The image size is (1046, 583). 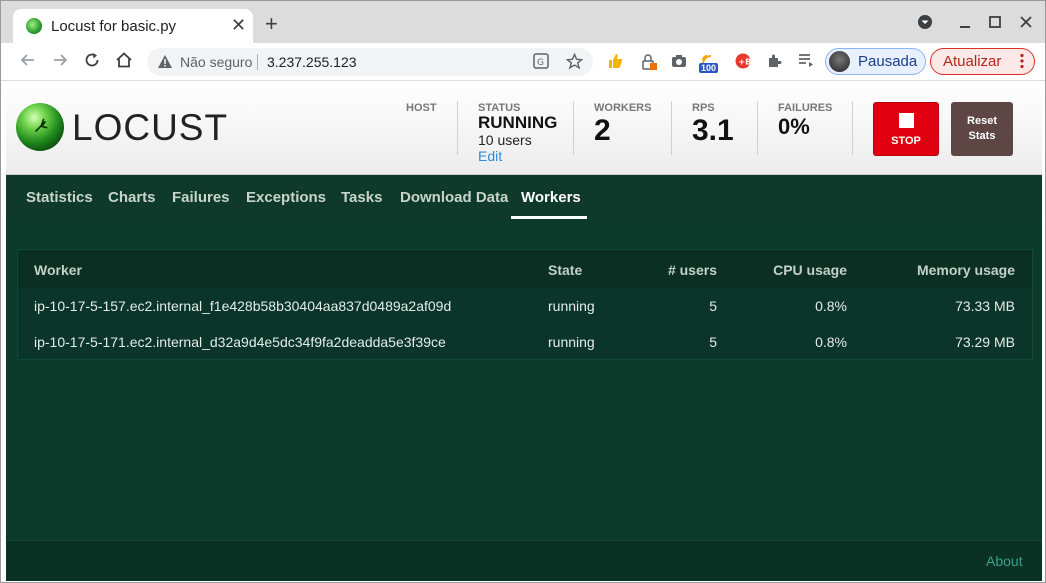 I want to click on tab-title: Locust for basic.py, so click(x=114, y=26).